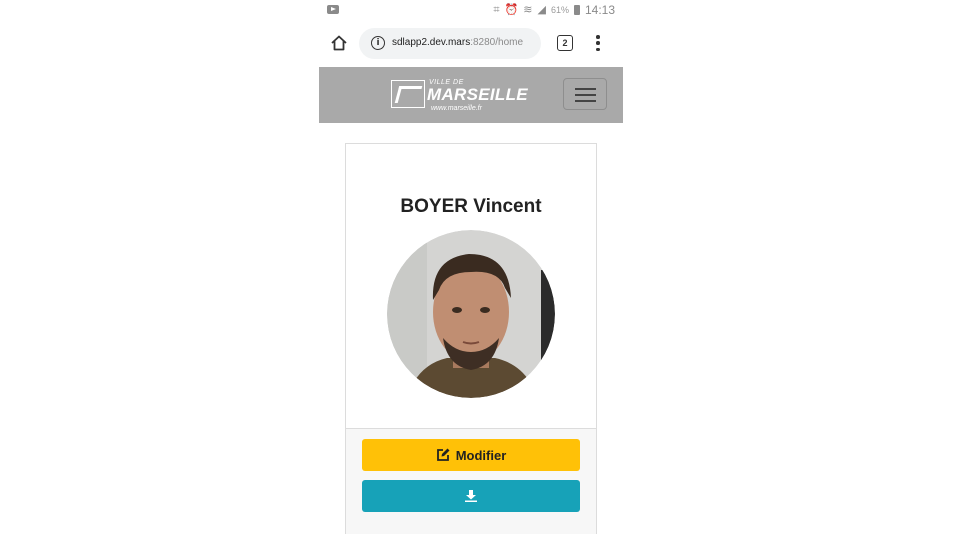 Image resolution: width=960 pixels, height=540 pixels. Describe the element at coordinates (585, 94) in the screenshot. I see `hamburger-menu-icon` at that location.